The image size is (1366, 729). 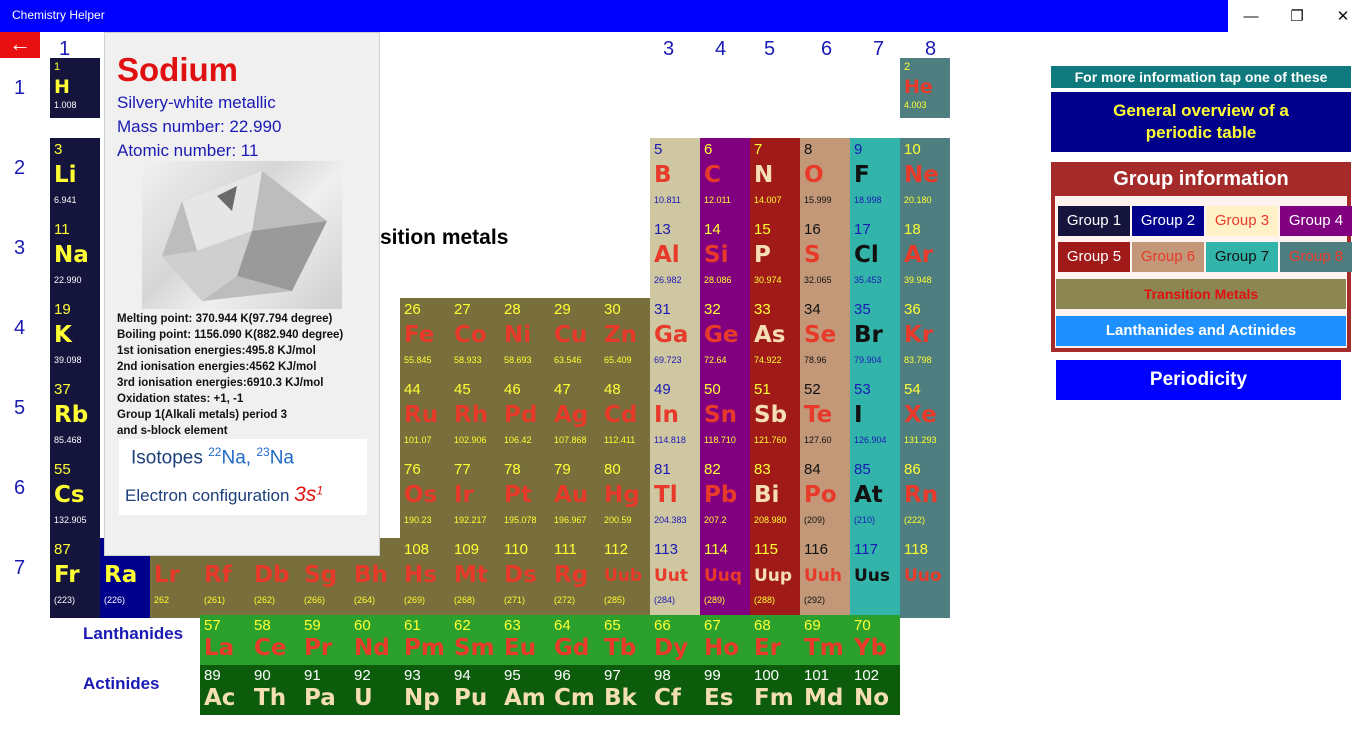 I want to click on element-cell: 7 N 14.007, so click(x=775, y=178).